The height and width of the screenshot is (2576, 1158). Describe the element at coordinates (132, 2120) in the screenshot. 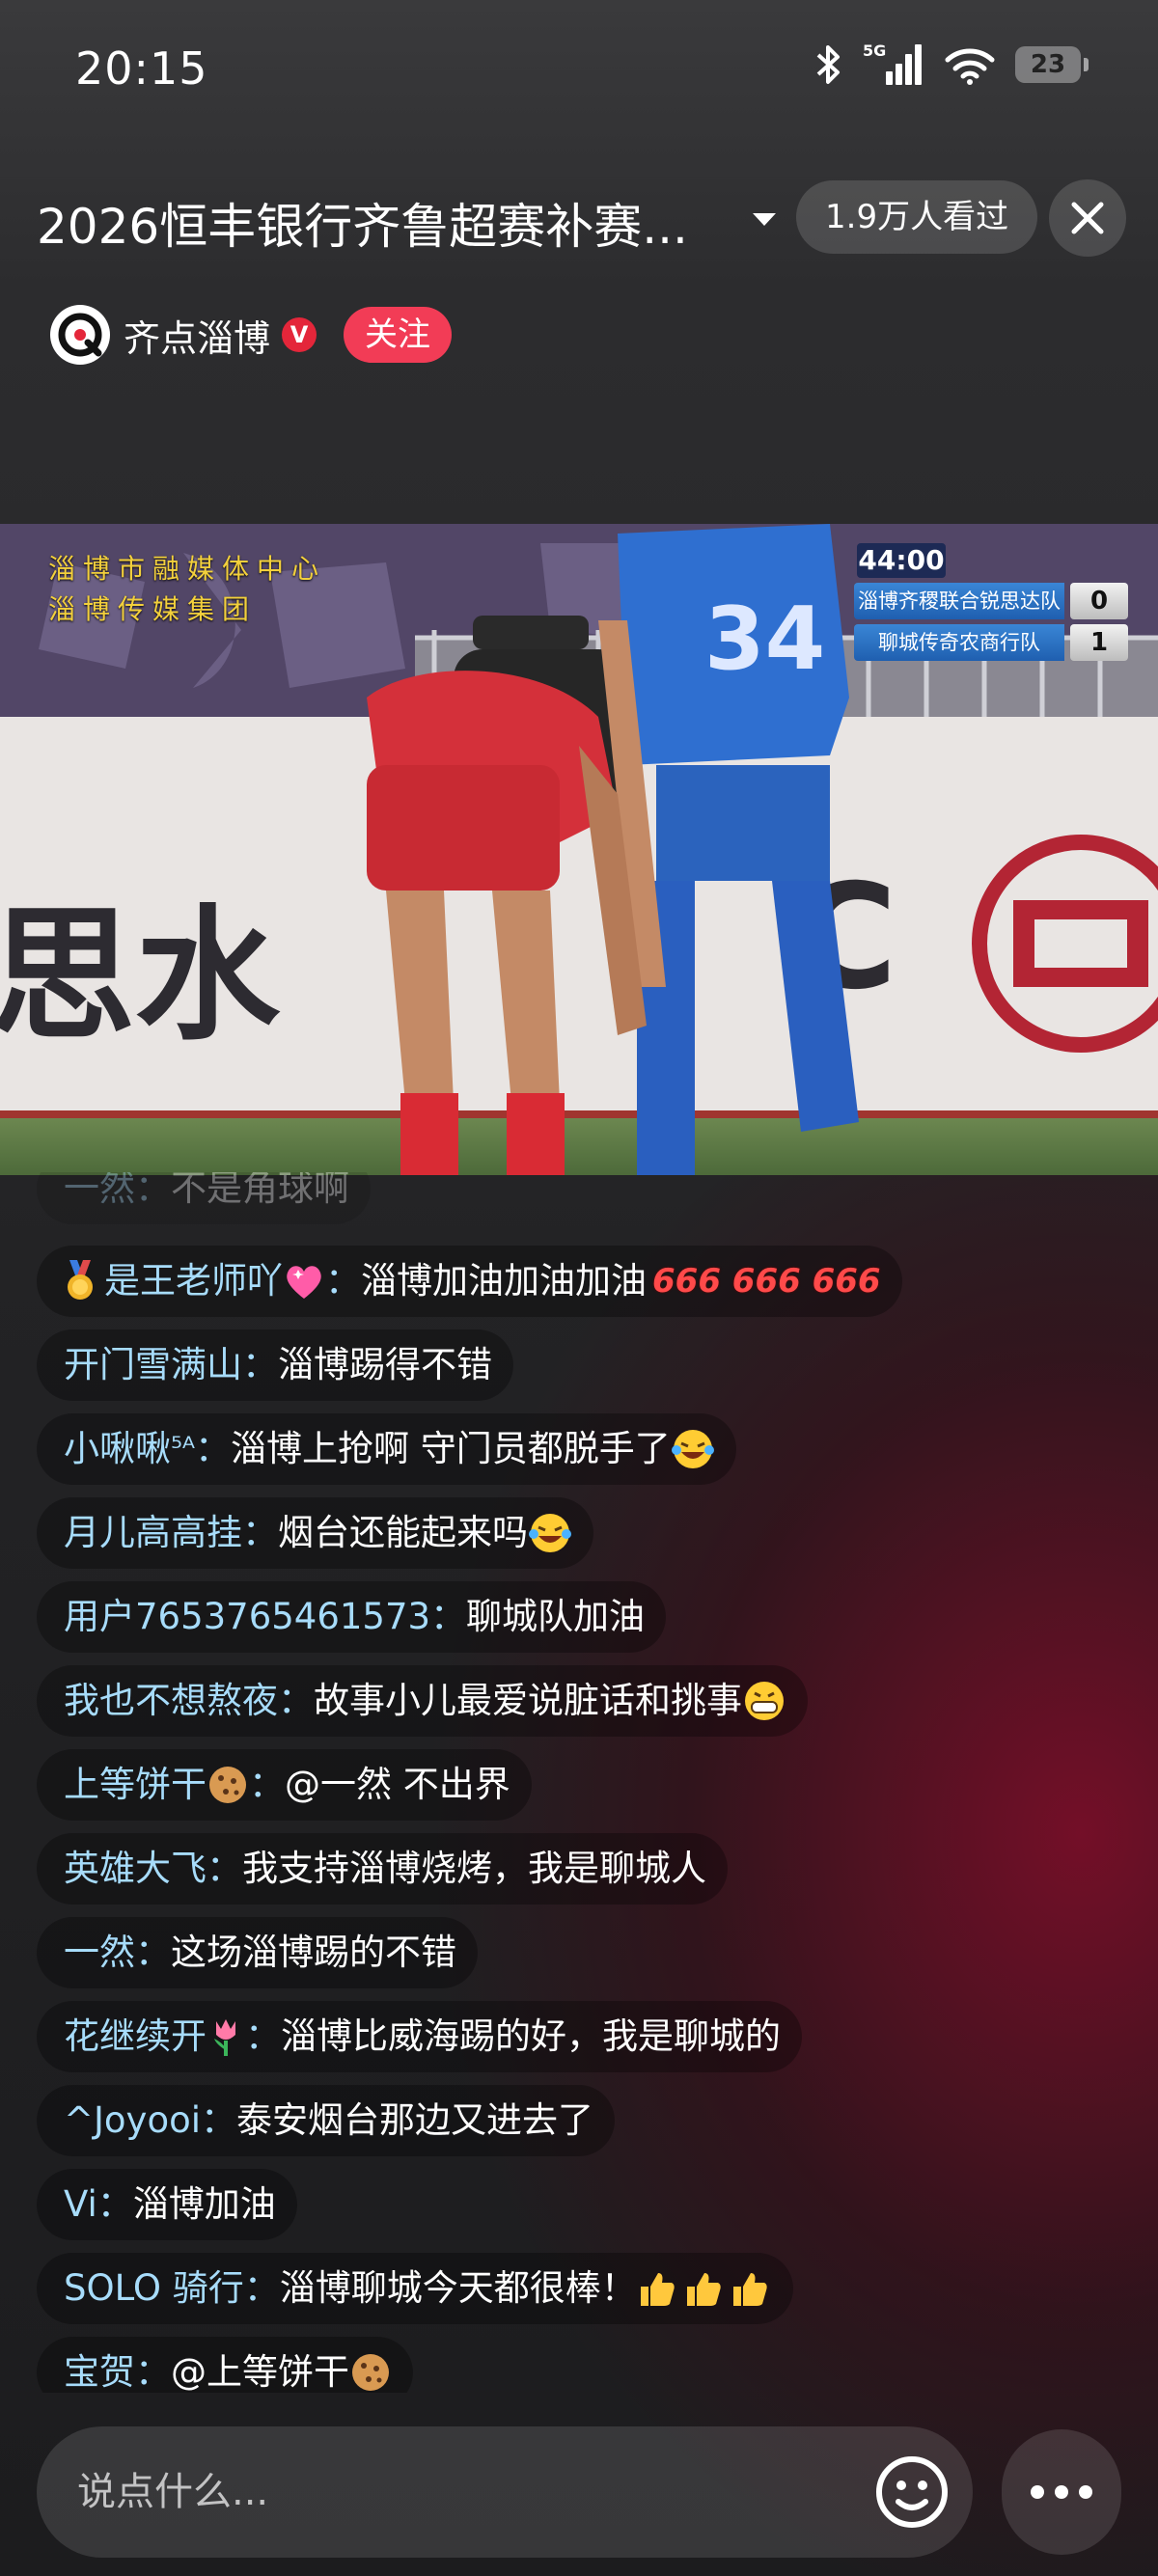

I see `comment-user: ^Joyooi` at that location.